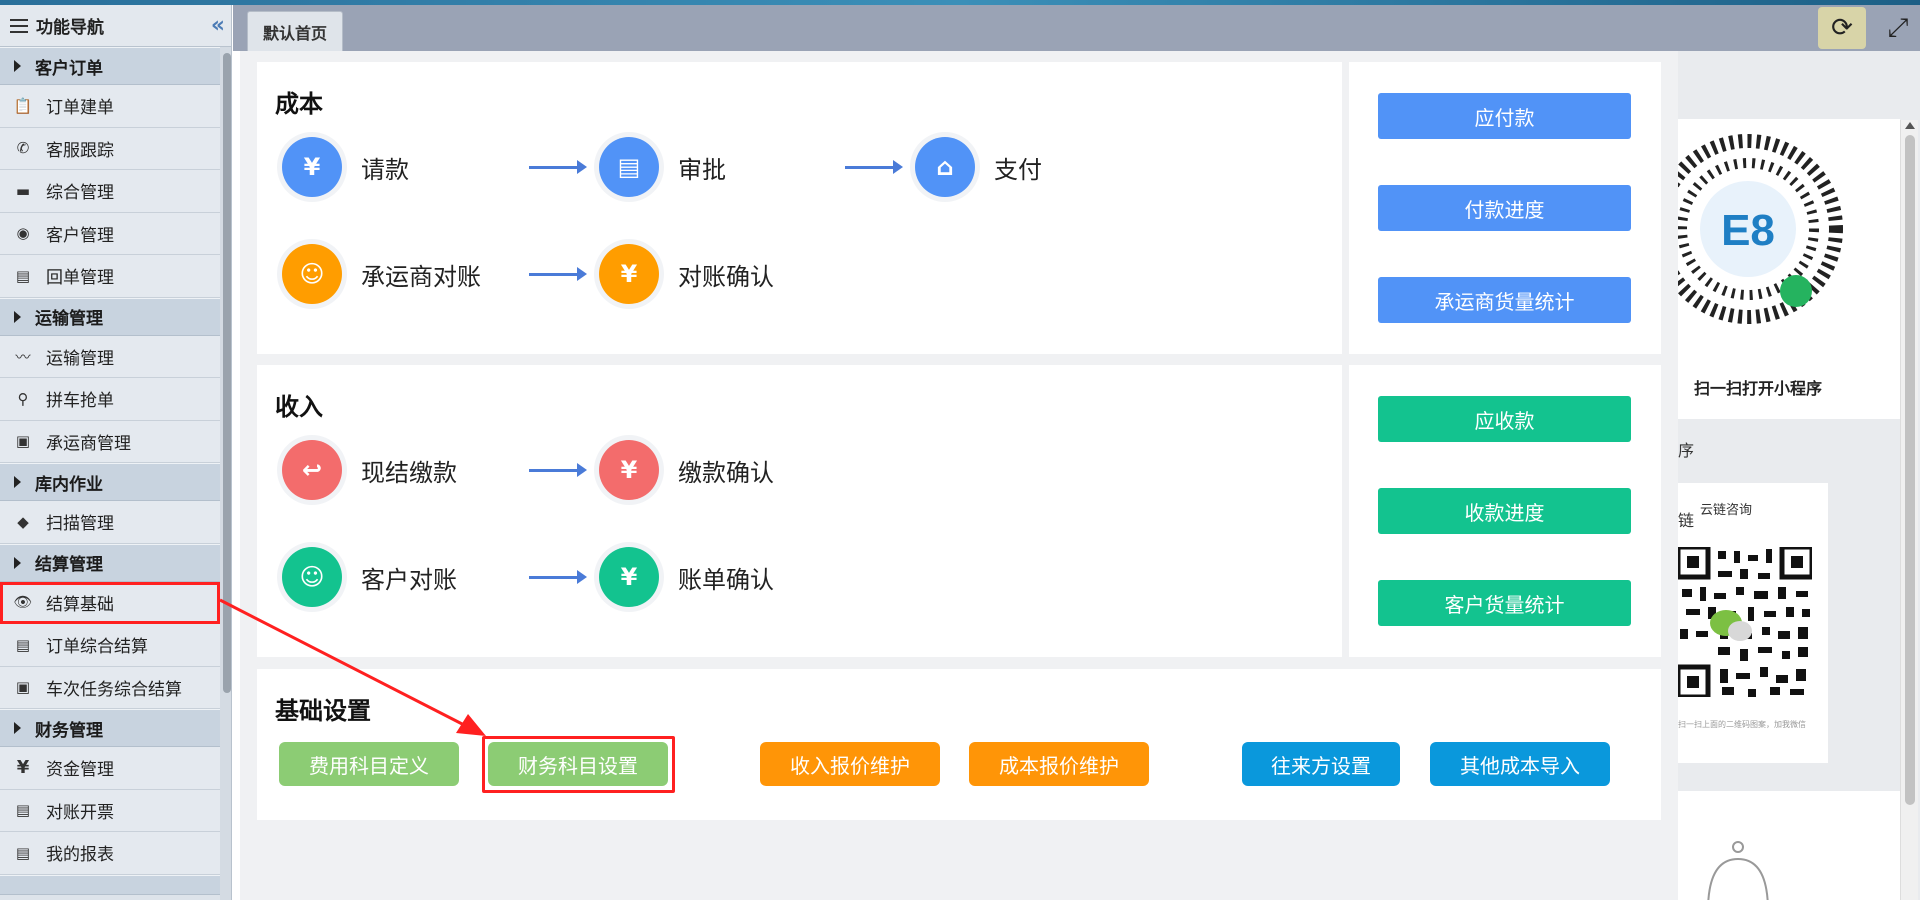 The height and width of the screenshot is (900, 1920). Describe the element at coordinates (1910, 125) in the screenshot. I see `scroll-up-icon` at that location.